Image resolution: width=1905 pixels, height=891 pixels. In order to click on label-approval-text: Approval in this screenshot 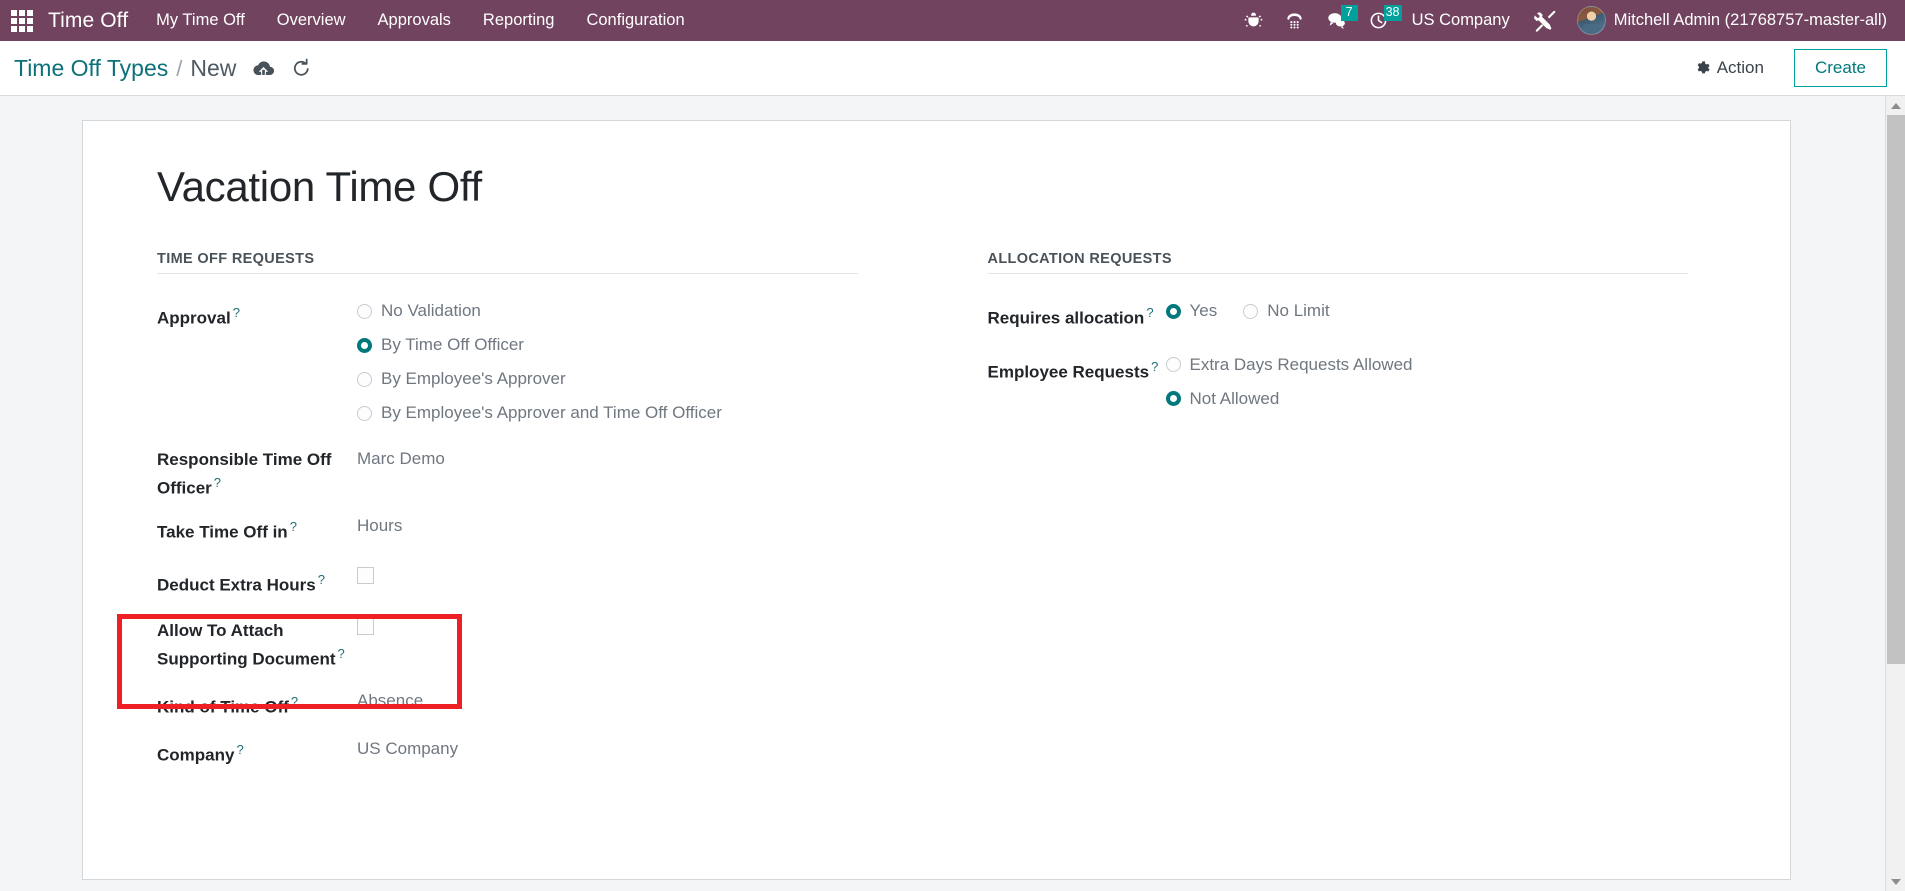, I will do `click(194, 318)`.